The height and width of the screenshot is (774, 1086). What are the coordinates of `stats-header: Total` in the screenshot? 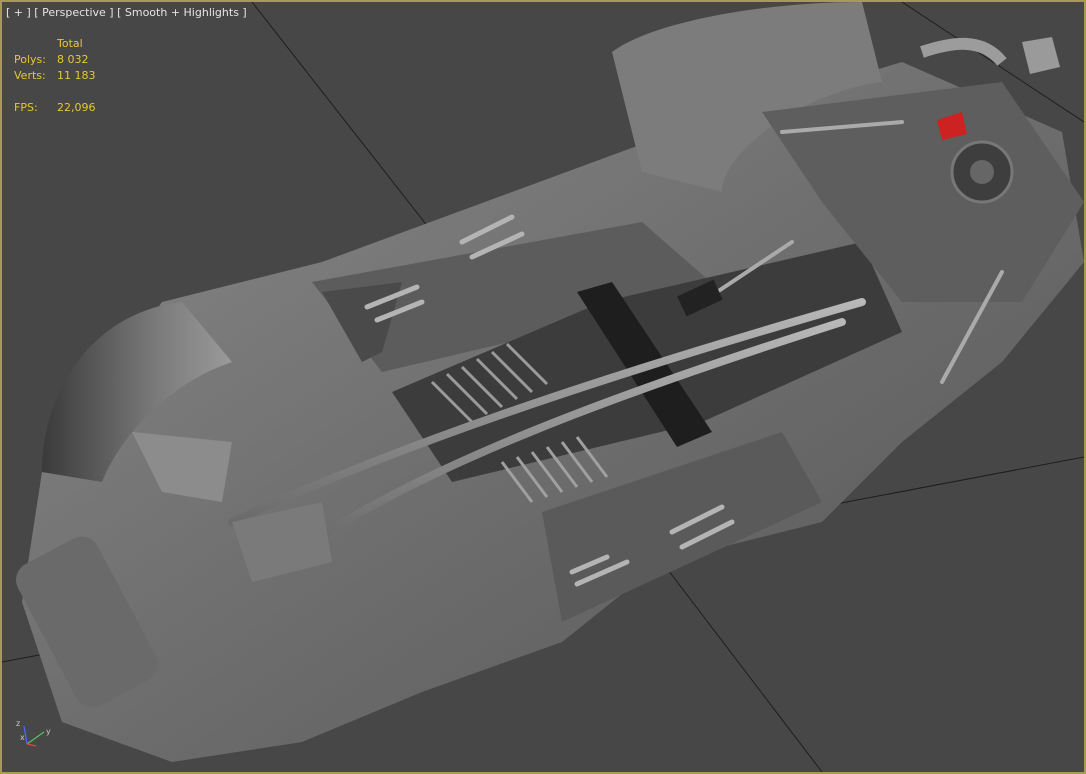 It's located at (70, 43).